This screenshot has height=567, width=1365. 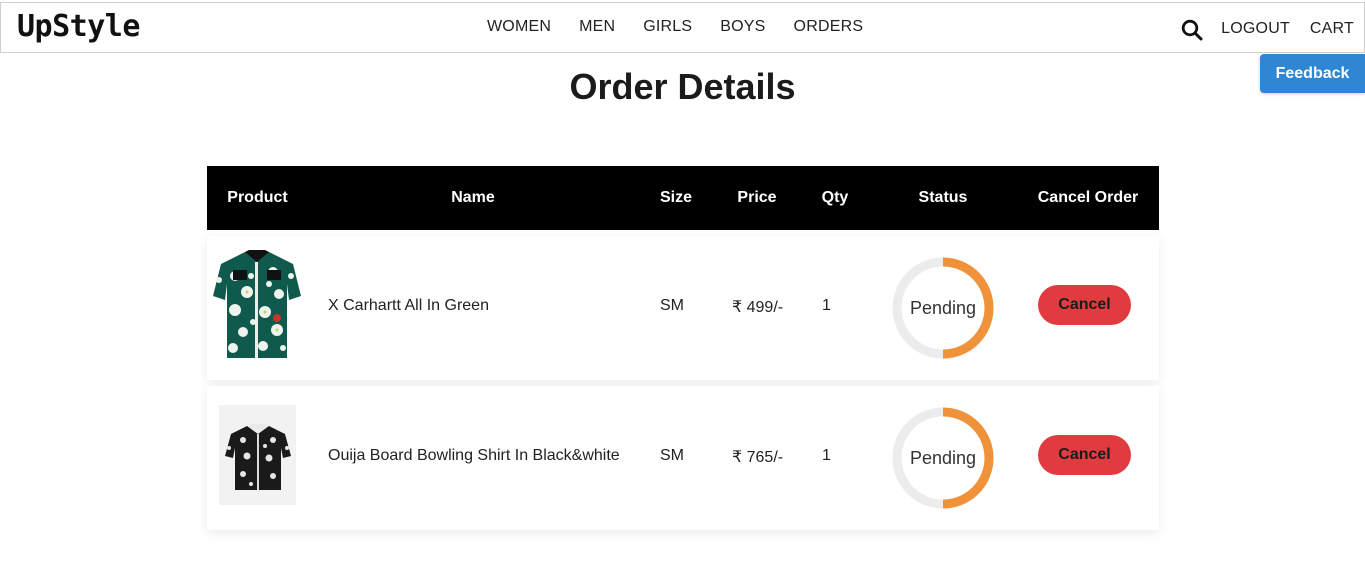 I want to click on main-nav: WOMEN MEN GIRLS BOYS ORDERS, so click(x=689, y=27).